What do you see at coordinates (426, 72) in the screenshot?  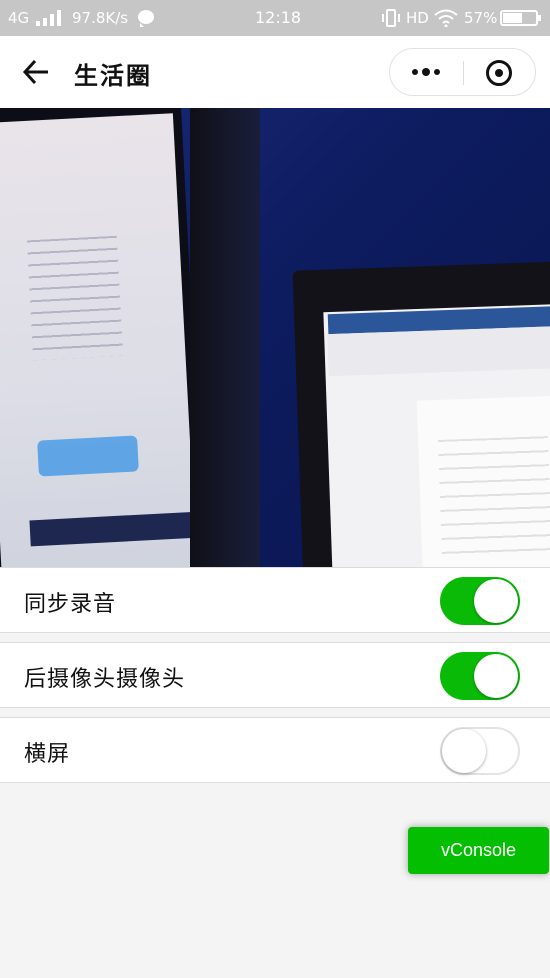 I see `more-icon` at bounding box center [426, 72].